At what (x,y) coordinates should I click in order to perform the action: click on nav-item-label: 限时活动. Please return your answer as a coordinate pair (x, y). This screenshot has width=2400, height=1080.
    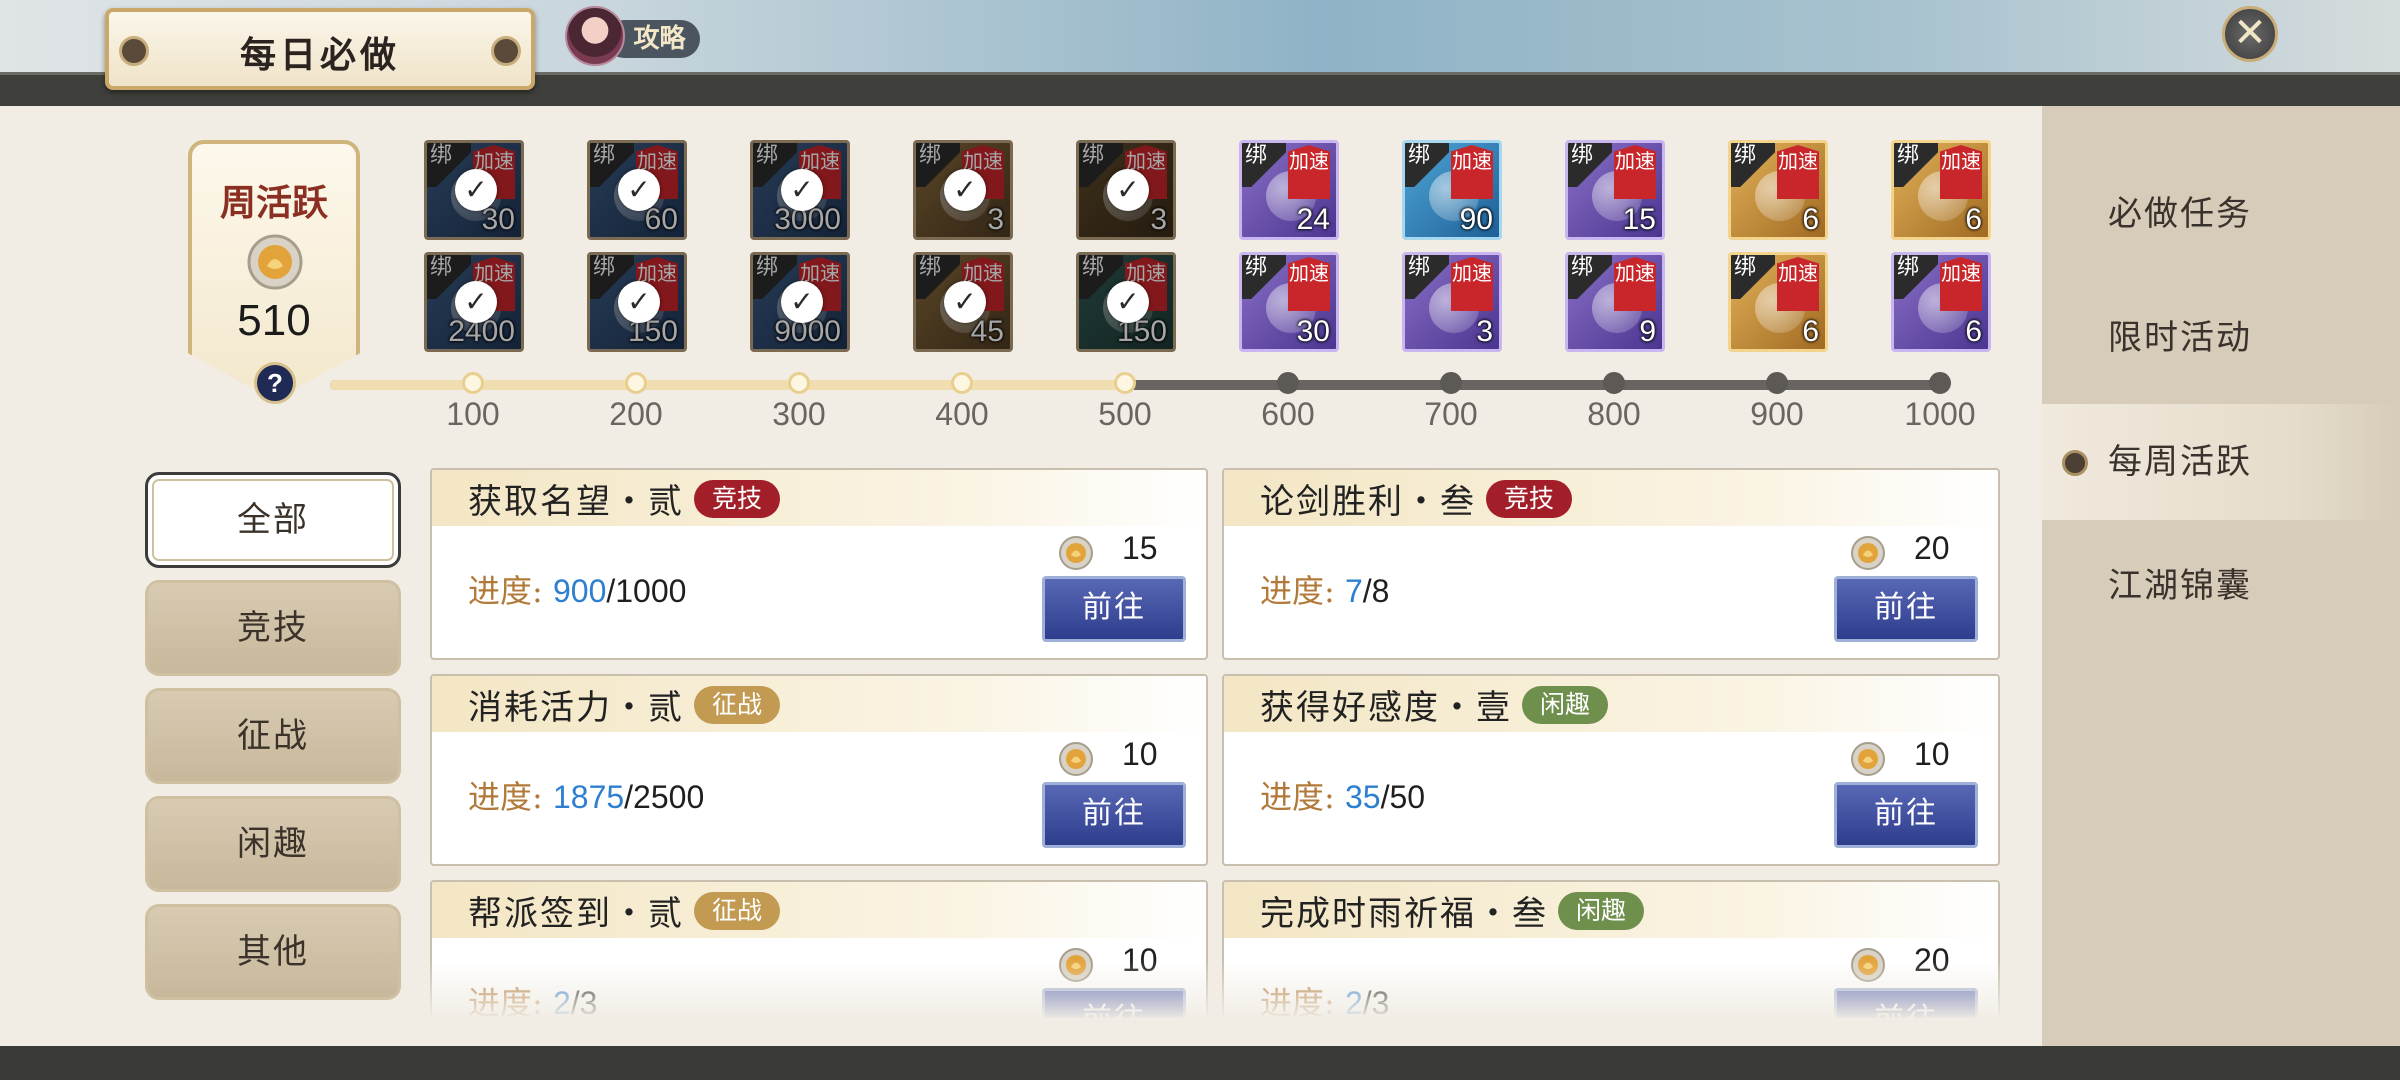
    Looking at the image, I should click on (2180, 338).